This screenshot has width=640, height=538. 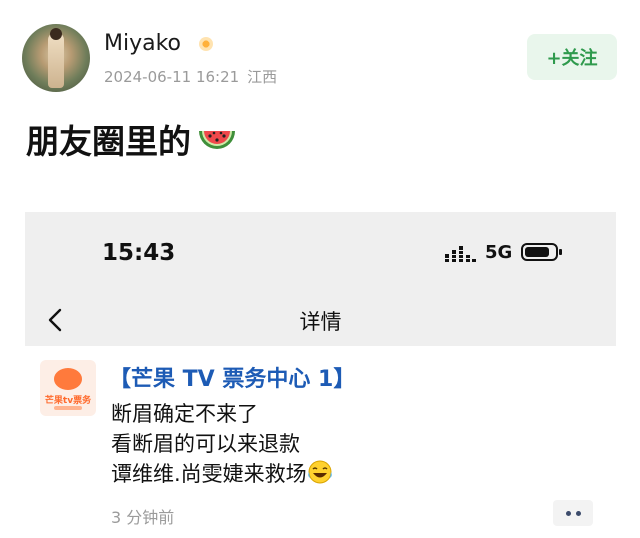 What do you see at coordinates (206, 44) in the screenshot?
I see `vip-badge-icon` at bounding box center [206, 44].